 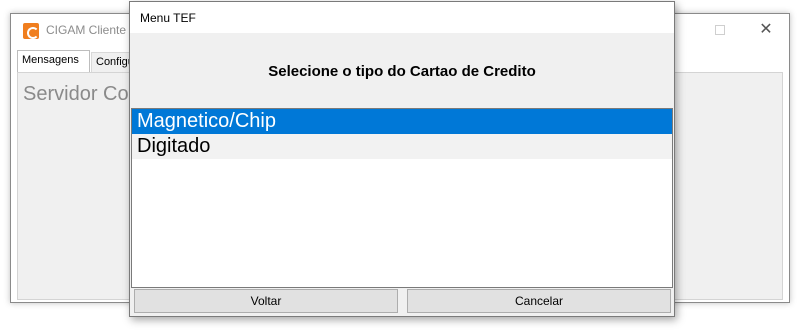 I want to click on card-type-prompt: Selecione o tipo do Cartao de Credito, so click(x=402, y=71).